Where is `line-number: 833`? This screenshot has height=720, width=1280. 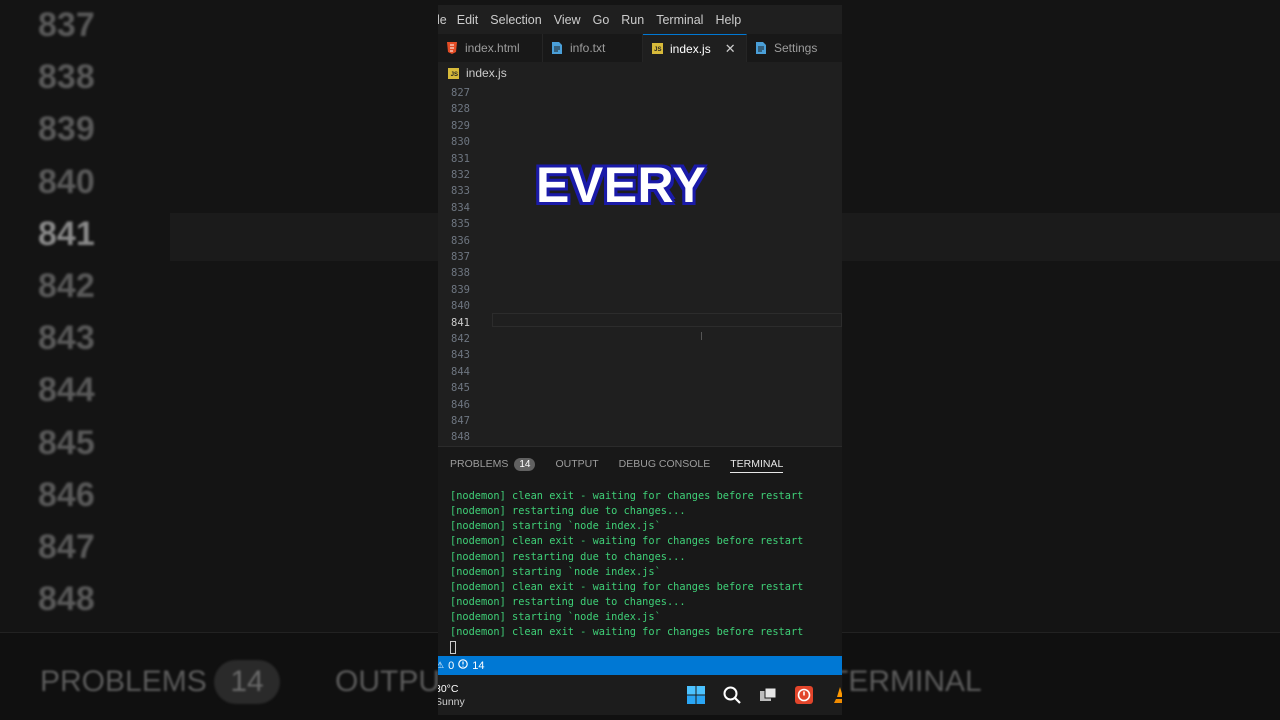 line-number: 833 is located at coordinates (460, 191).